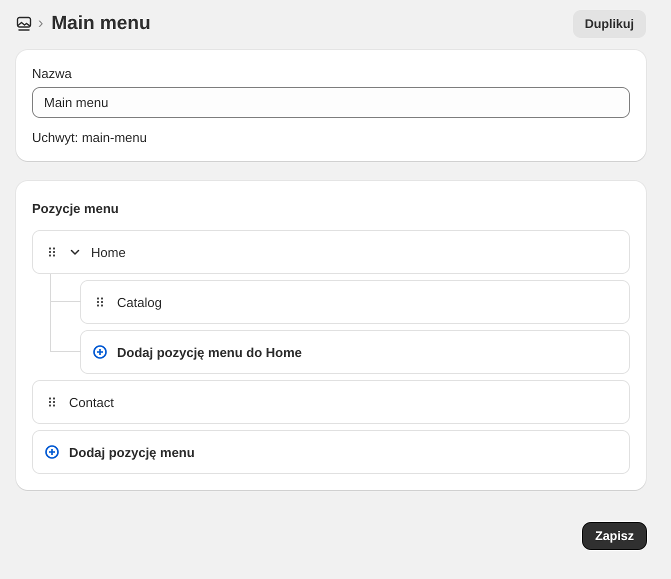 The width and height of the screenshot is (671, 579). Describe the element at coordinates (108, 252) in the screenshot. I see `menu-item-label: Home` at that location.